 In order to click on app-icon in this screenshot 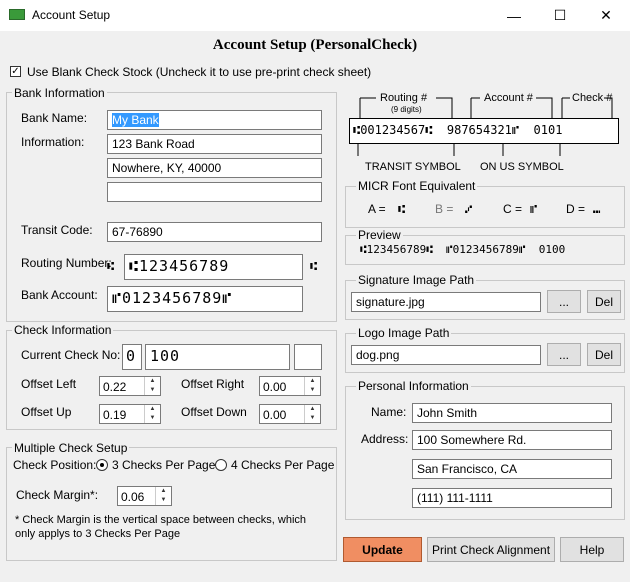, I will do `click(17, 14)`.